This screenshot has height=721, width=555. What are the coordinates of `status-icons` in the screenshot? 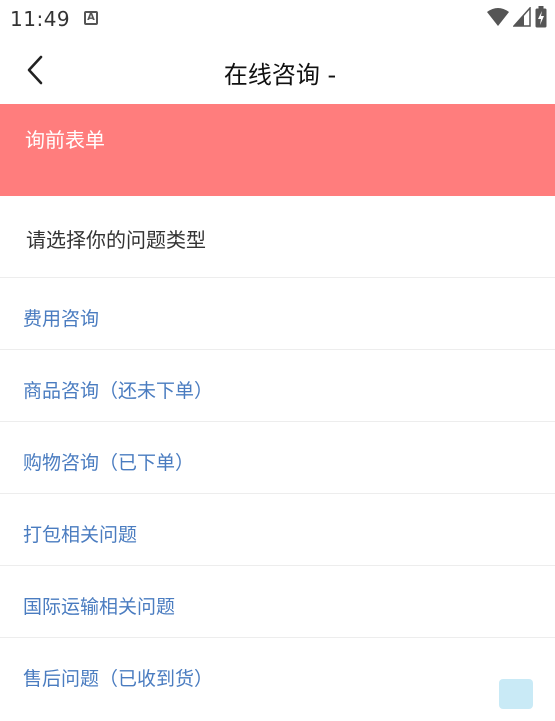 It's located at (517, 17).